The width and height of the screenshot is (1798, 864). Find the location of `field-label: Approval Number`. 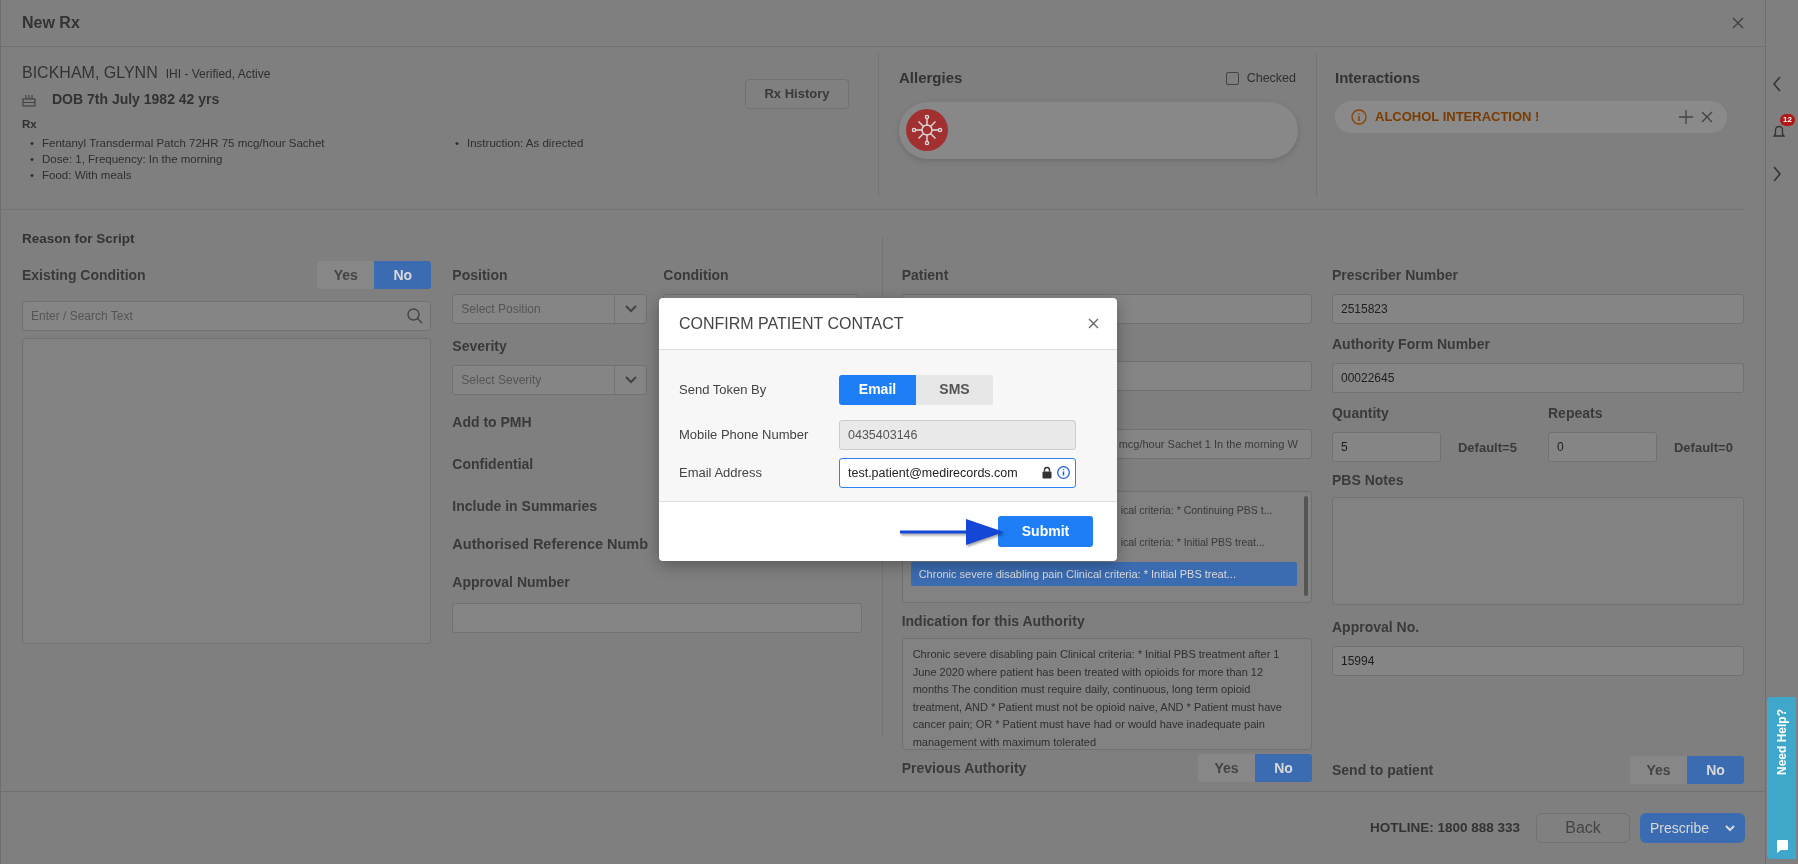

field-label: Approval Number is located at coordinates (511, 582).